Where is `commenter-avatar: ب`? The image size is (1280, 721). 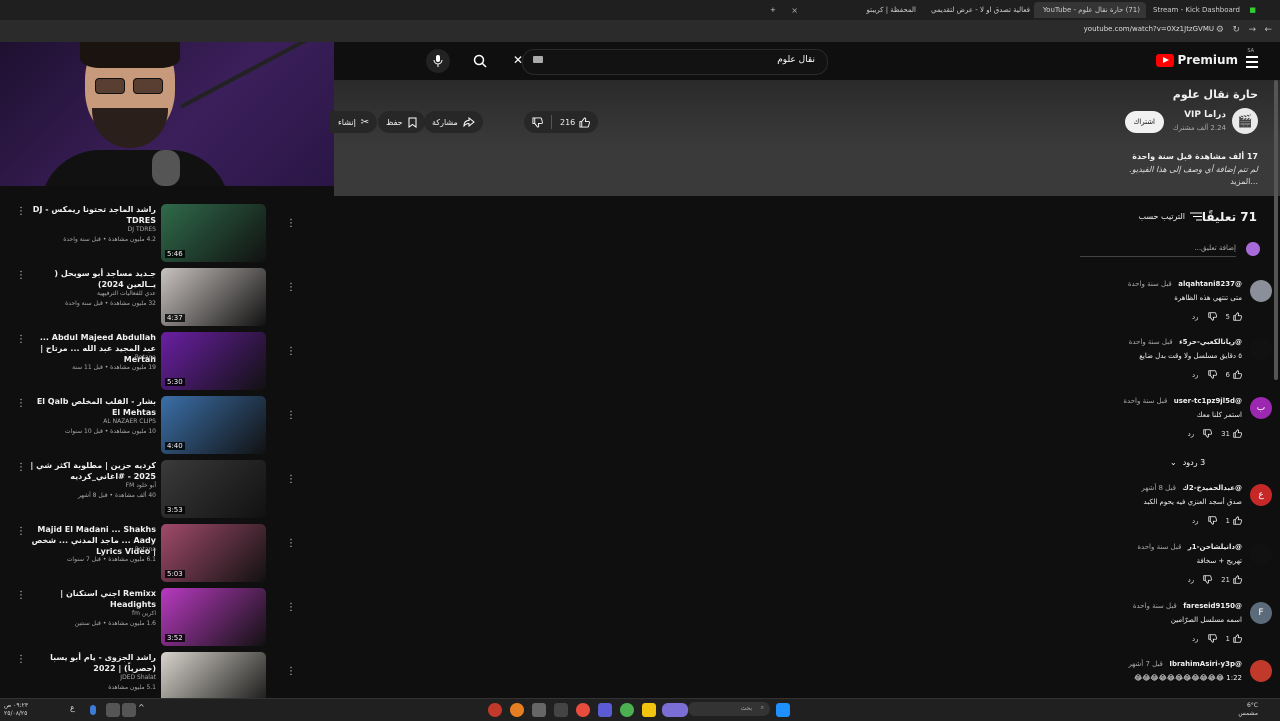 commenter-avatar: ب is located at coordinates (1261, 408).